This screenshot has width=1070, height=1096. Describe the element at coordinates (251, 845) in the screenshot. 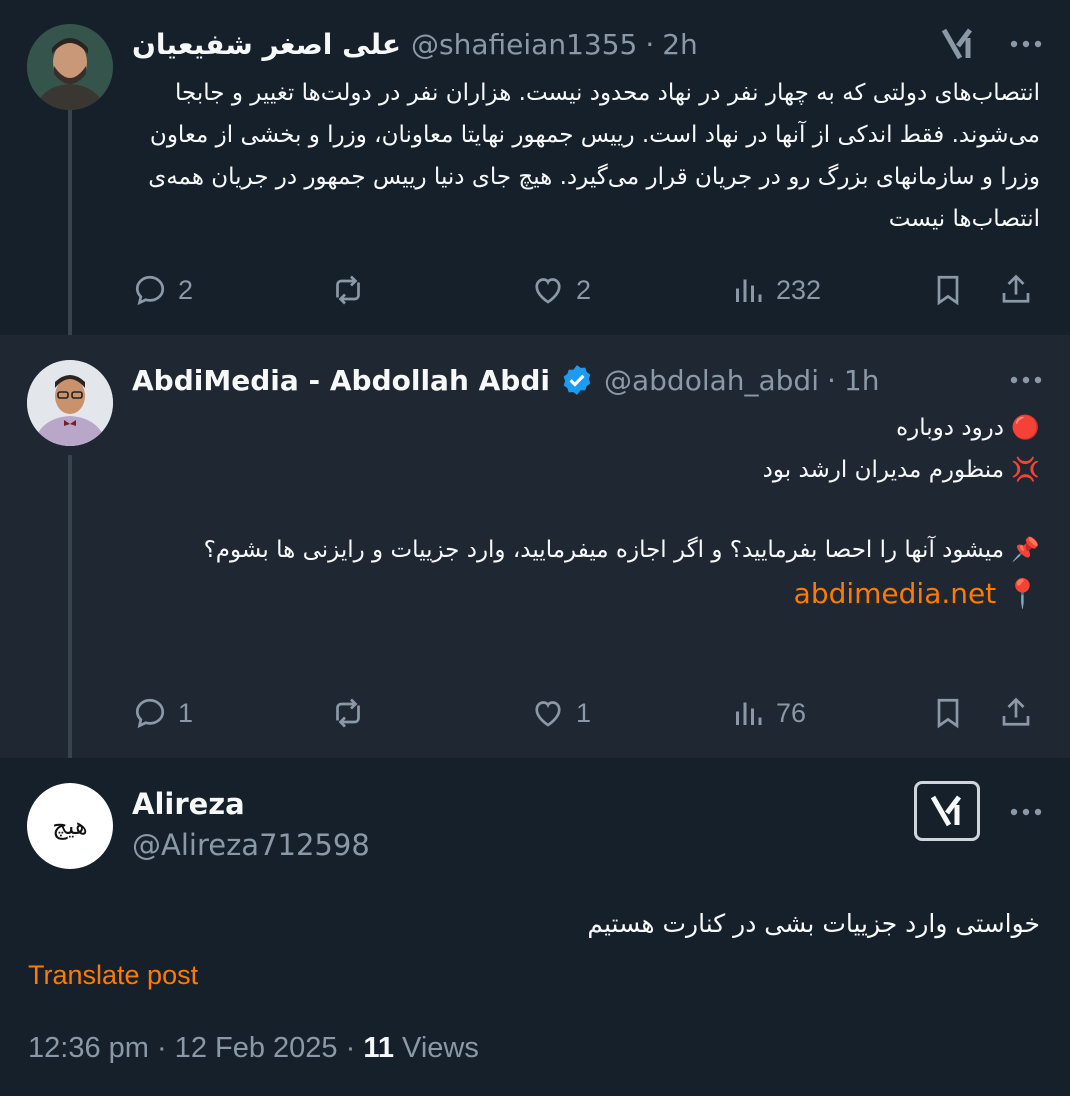

I see `author-handle: @Alireza712598` at that location.